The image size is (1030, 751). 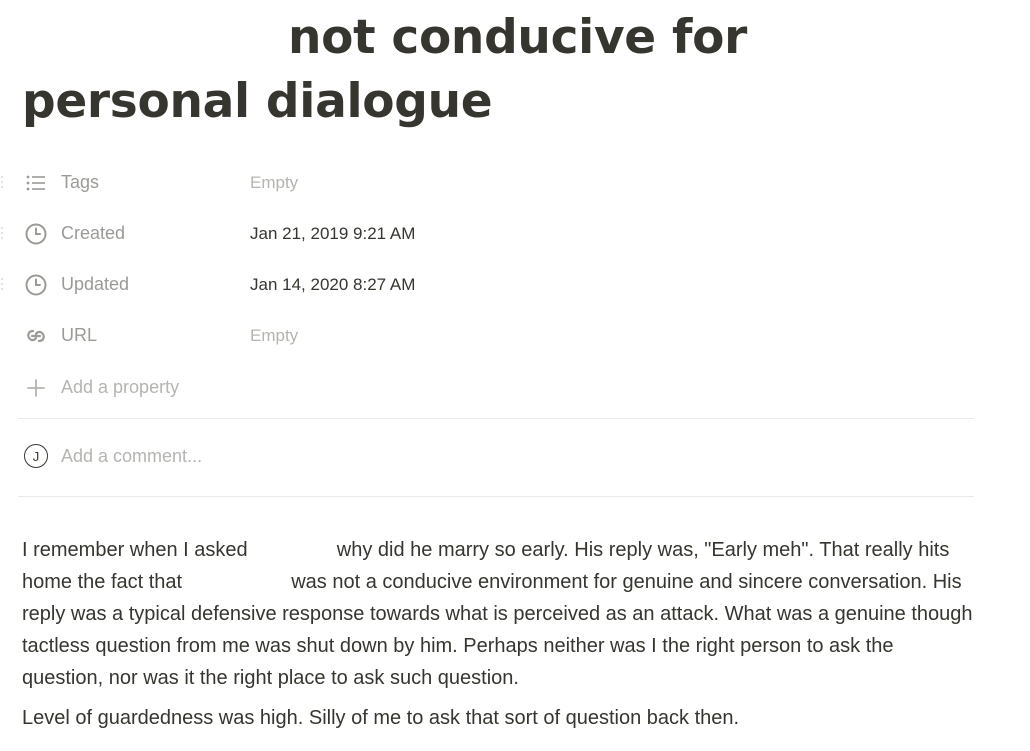 I want to click on property-name: Tags, so click(x=80, y=182).